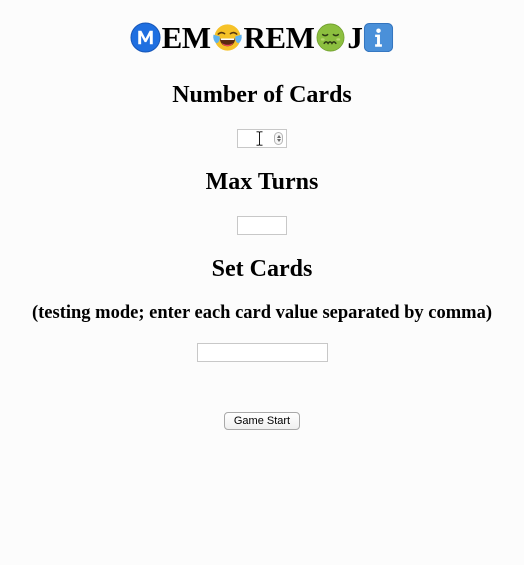 The width and height of the screenshot is (524, 565). I want to click on max-turns-heading: Max Turns, so click(262, 182).